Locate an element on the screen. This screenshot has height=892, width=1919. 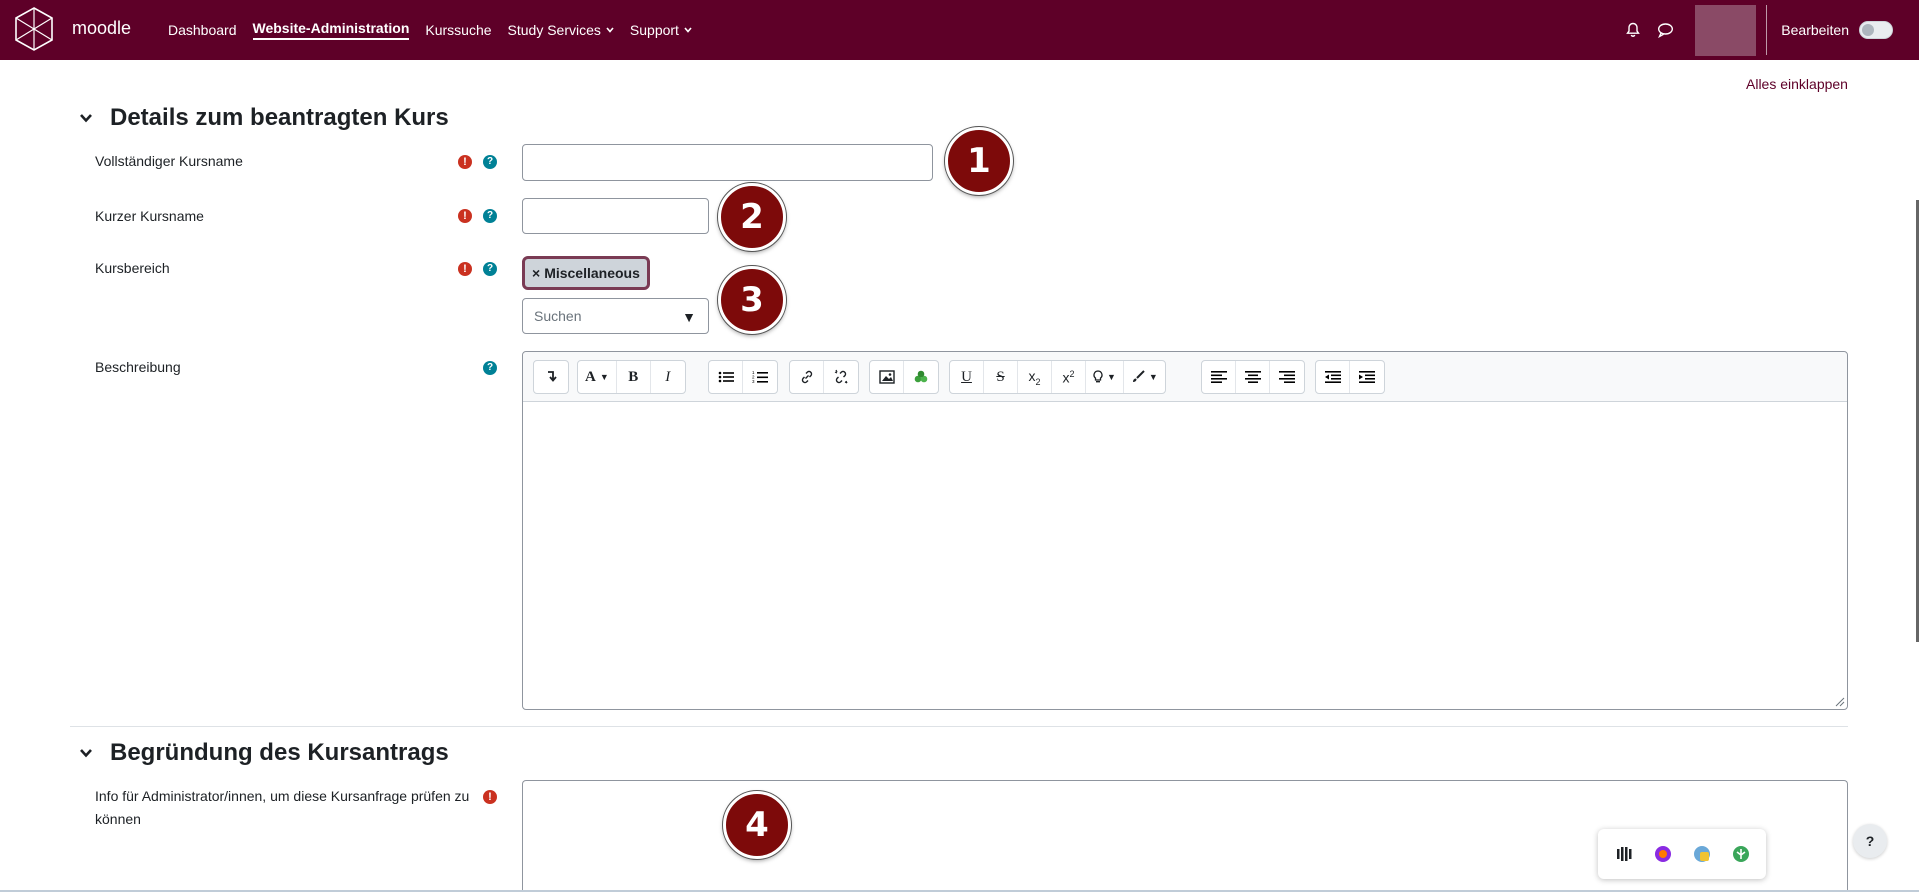
color-wheel-icon is located at coordinates (1663, 854).